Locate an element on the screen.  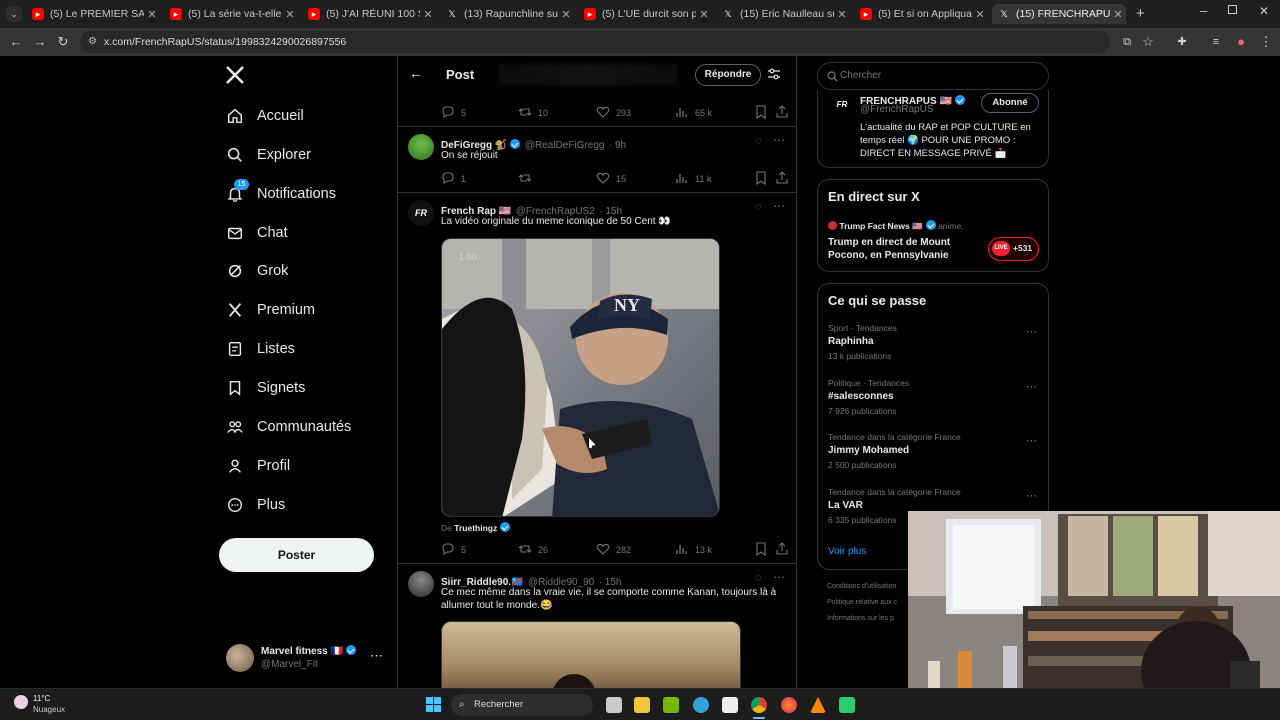
install-app-icon: ⧉ is located at coordinates (1127, 42).